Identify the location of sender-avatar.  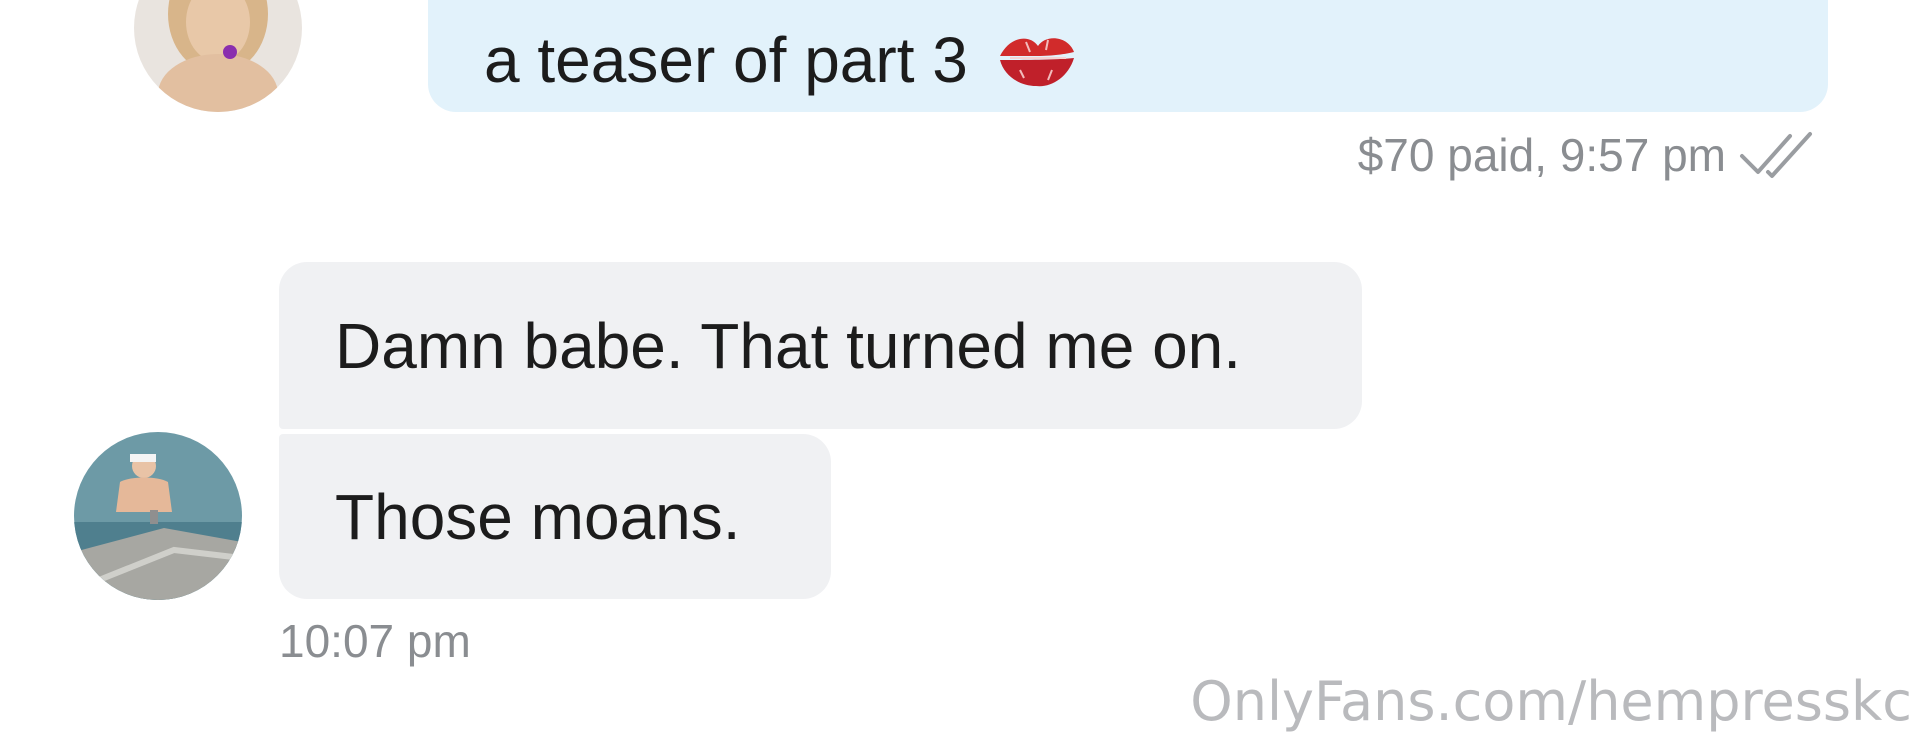
(218, 56).